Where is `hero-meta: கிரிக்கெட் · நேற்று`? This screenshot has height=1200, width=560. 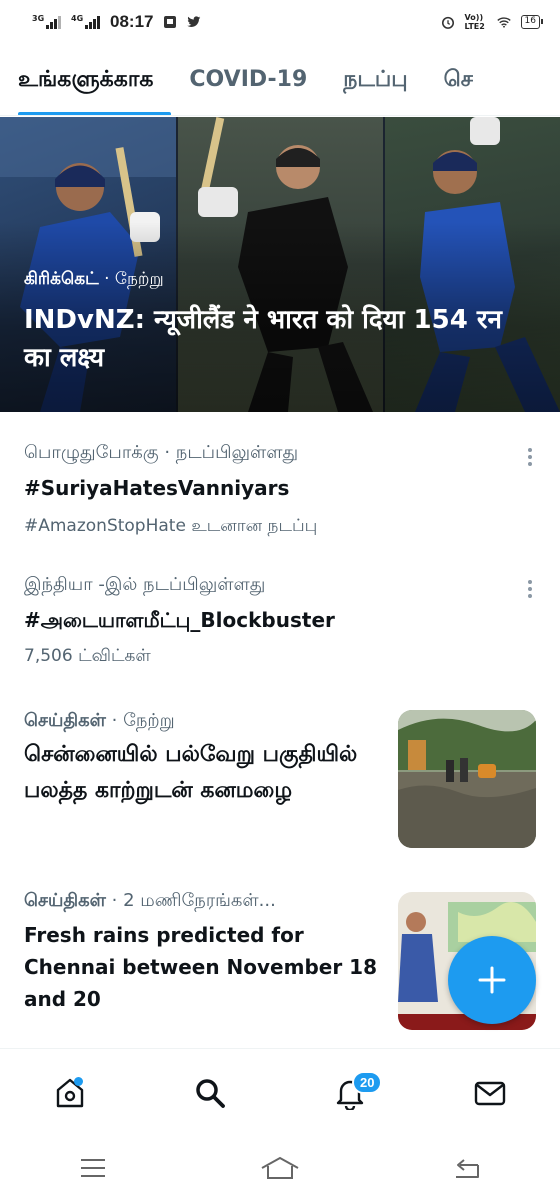 hero-meta: கிரிக்கெட் · நேற்று is located at coordinates (94, 280).